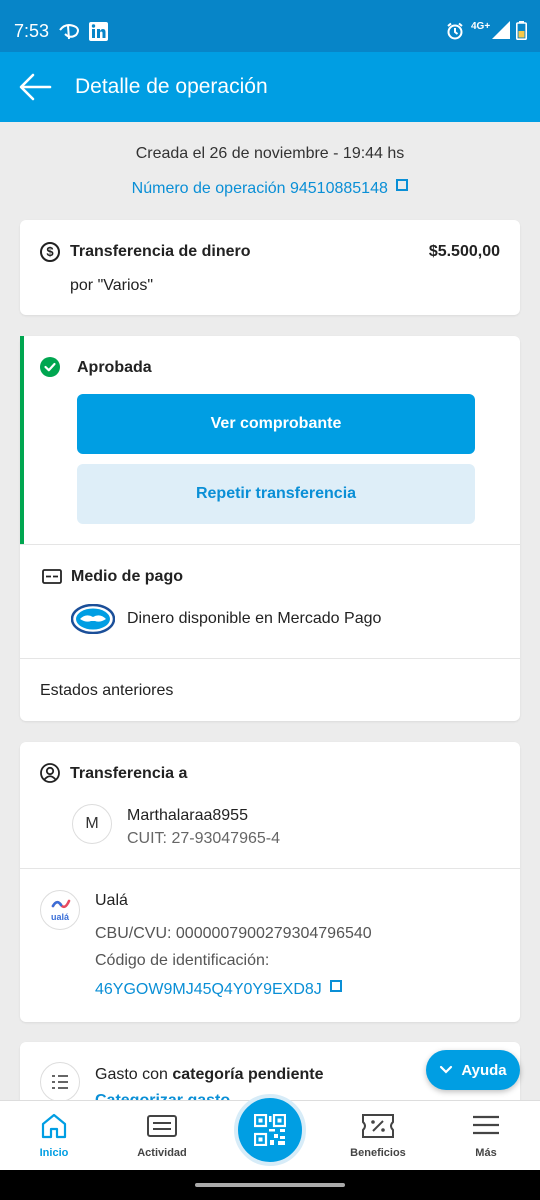 The image size is (540, 1200). Describe the element at coordinates (52, 576) in the screenshot. I see `card-icon` at that location.